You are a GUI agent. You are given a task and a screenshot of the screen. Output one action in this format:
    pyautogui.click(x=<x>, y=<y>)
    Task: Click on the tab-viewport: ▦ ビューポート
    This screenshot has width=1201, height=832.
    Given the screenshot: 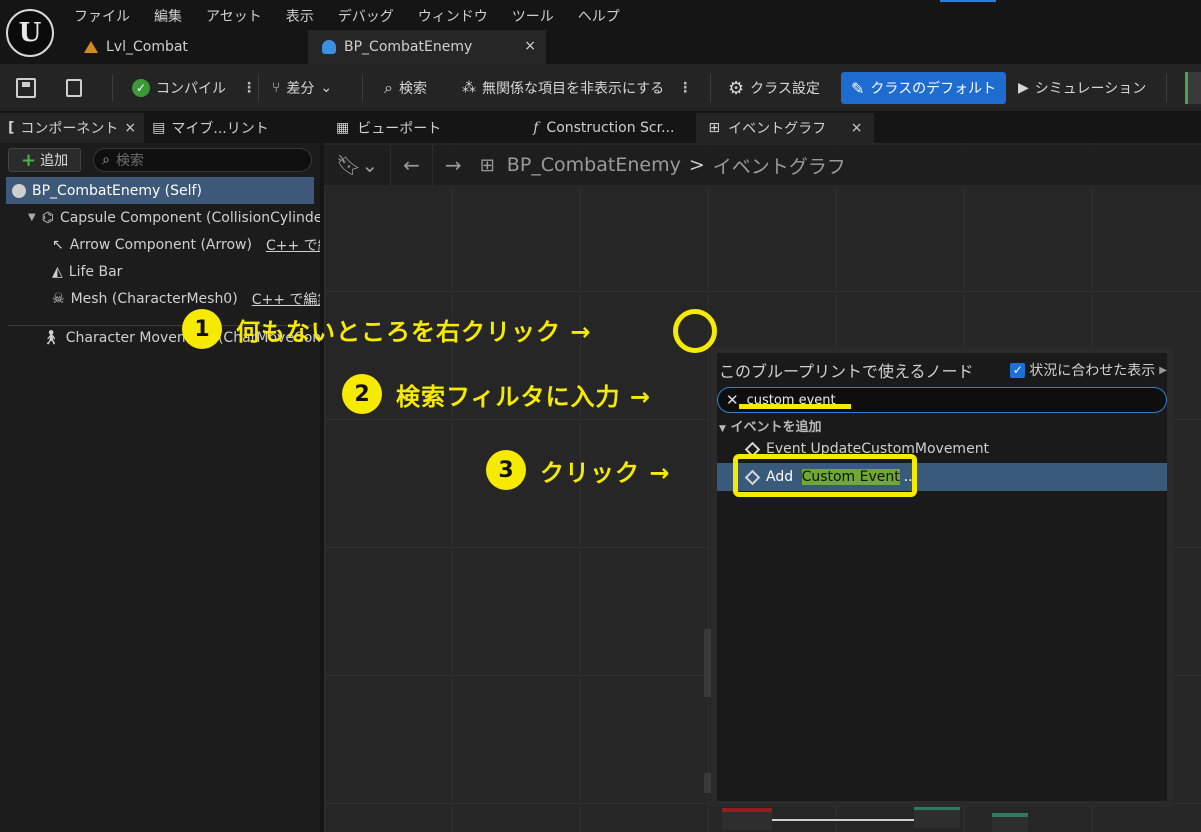 What is the action you would take?
    pyautogui.click(x=388, y=128)
    